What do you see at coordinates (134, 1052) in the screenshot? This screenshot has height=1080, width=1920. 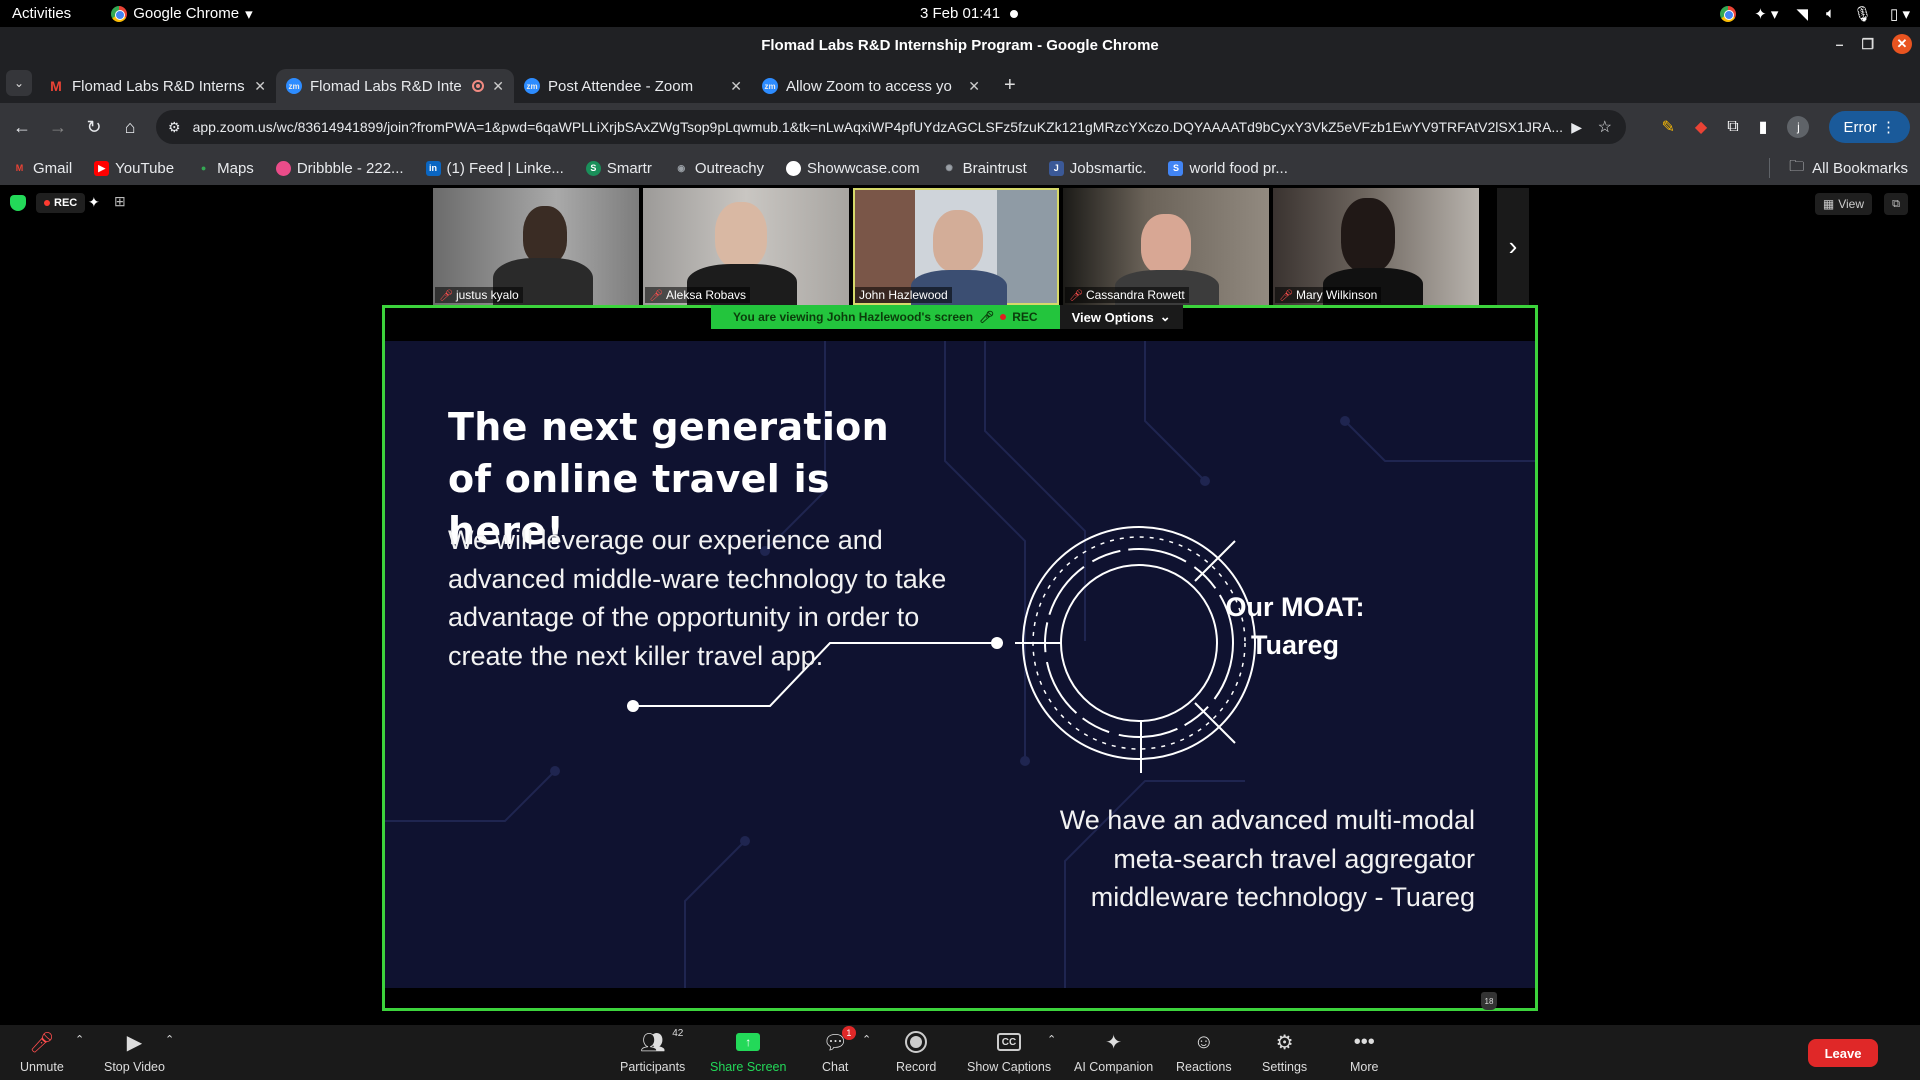 I see `stop-video-button: ▶︎ Stop Video` at bounding box center [134, 1052].